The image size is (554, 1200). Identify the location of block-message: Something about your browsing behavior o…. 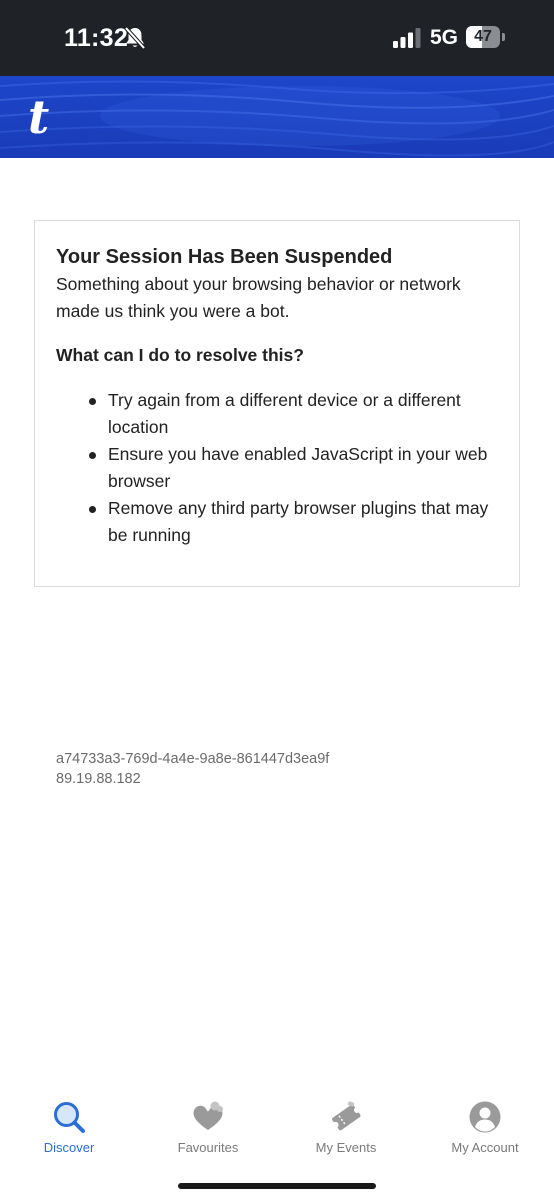
(258, 297).